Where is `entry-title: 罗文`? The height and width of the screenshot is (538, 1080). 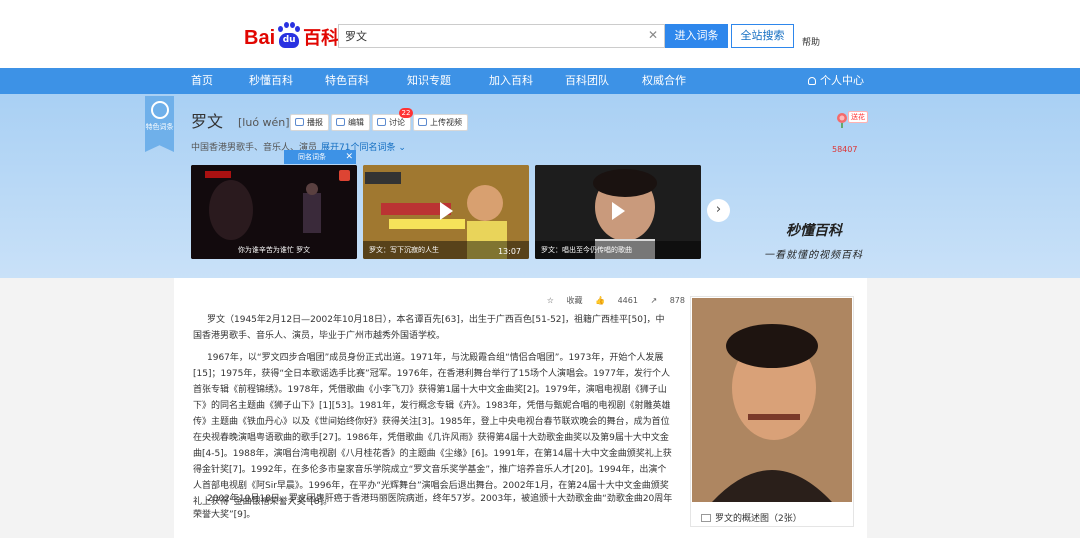
entry-title: 罗文 is located at coordinates (207, 121).